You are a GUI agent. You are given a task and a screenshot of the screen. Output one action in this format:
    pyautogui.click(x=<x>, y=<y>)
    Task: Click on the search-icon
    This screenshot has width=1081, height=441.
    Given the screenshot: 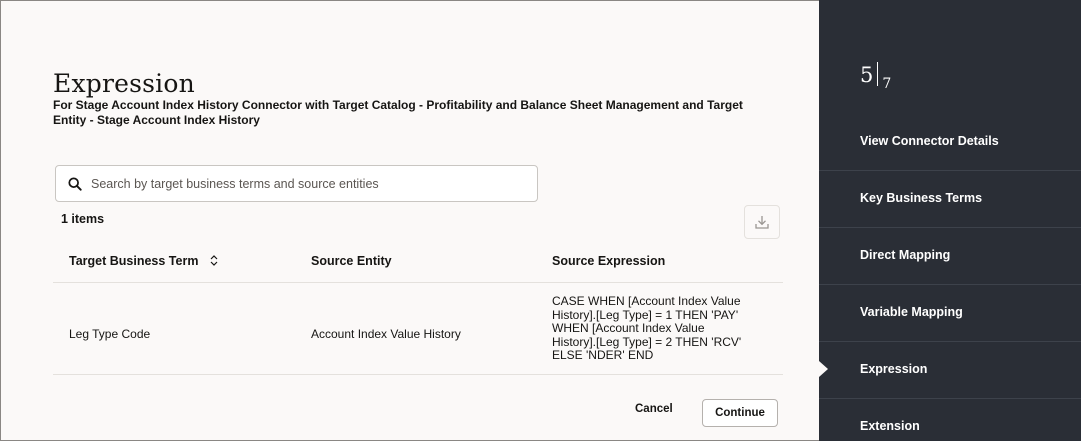 What is the action you would take?
    pyautogui.click(x=75, y=183)
    